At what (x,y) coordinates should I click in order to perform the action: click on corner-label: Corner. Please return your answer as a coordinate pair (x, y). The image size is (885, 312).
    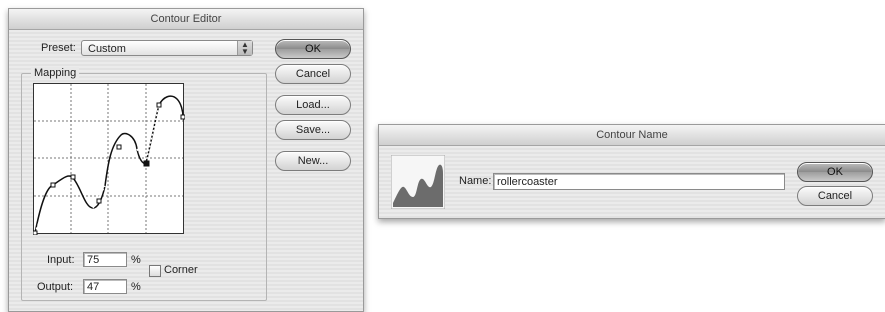
    Looking at the image, I should click on (181, 270).